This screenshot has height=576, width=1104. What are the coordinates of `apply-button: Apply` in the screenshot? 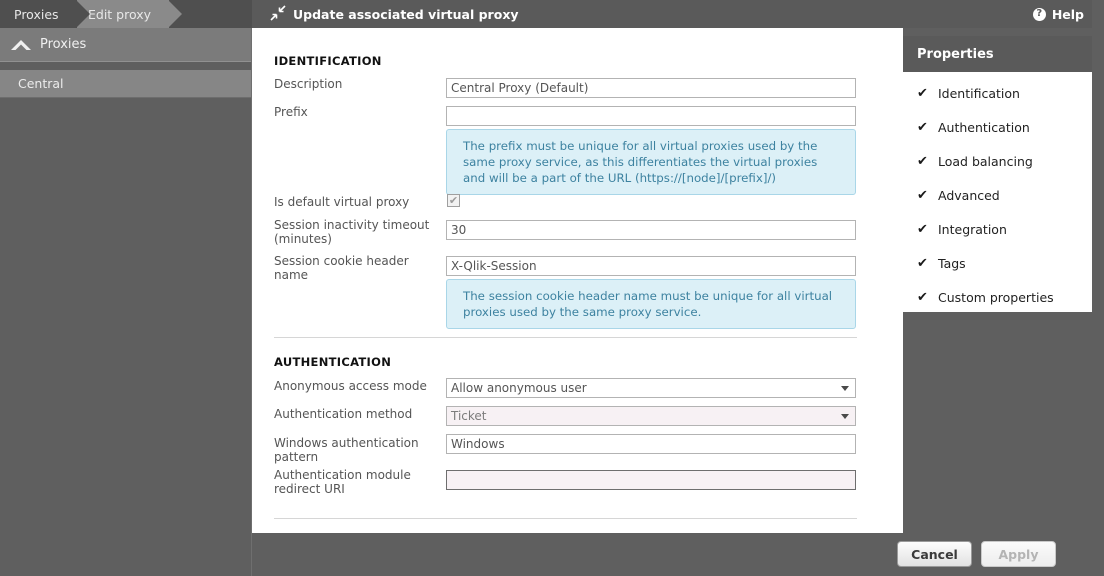 It's located at (1018, 554).